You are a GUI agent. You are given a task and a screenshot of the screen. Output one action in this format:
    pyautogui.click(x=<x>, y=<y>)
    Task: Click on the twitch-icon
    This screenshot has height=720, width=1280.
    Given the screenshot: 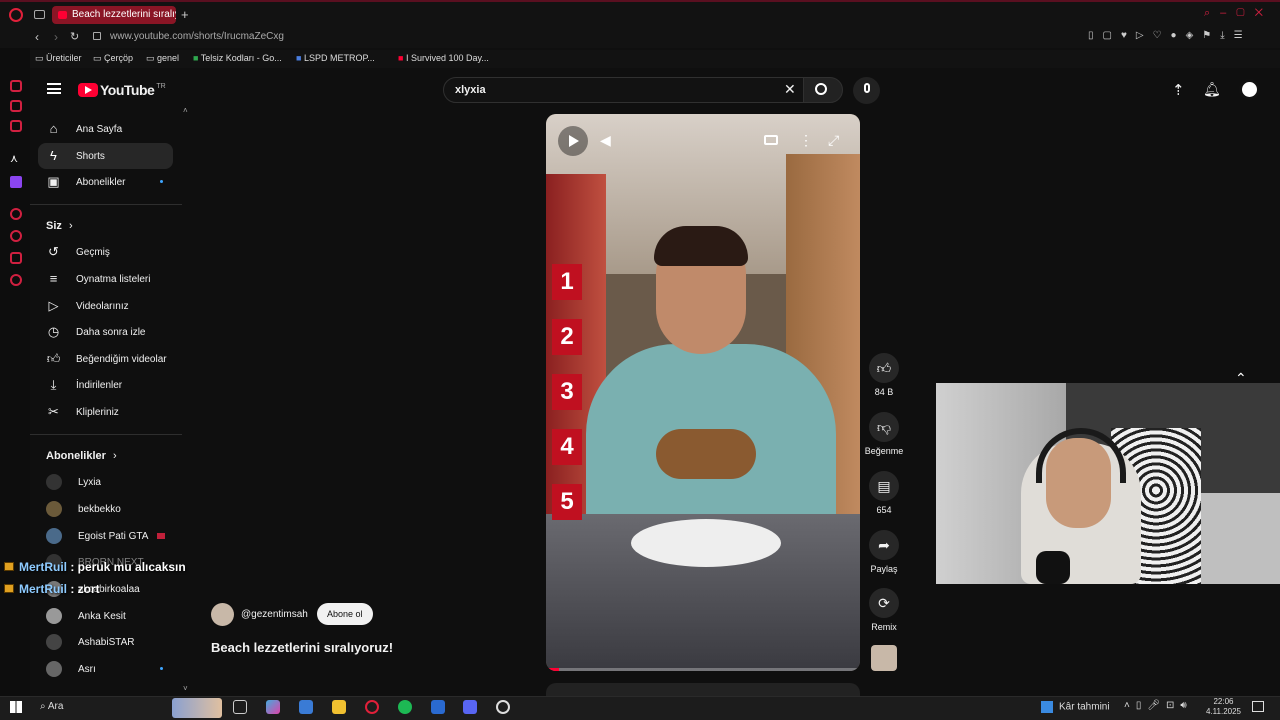 What is the action you would take?
    pyautogui.click(x=16, y=182)
    